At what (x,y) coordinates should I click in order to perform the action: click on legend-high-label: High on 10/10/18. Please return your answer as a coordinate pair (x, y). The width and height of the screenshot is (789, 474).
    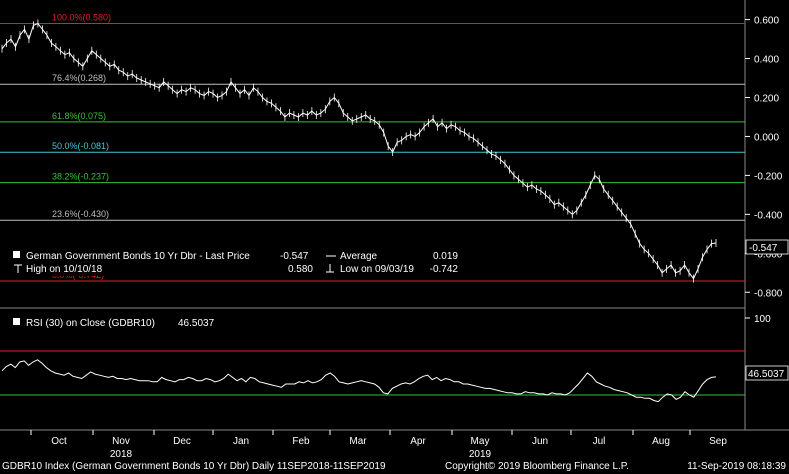
    Looking at the image, I should click on (64, 269).